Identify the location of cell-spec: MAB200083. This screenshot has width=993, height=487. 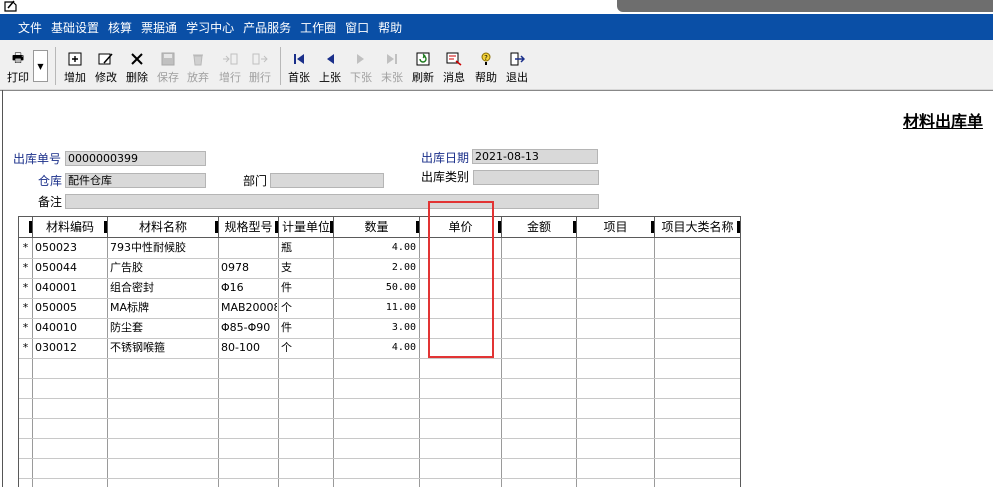
(249, 308).